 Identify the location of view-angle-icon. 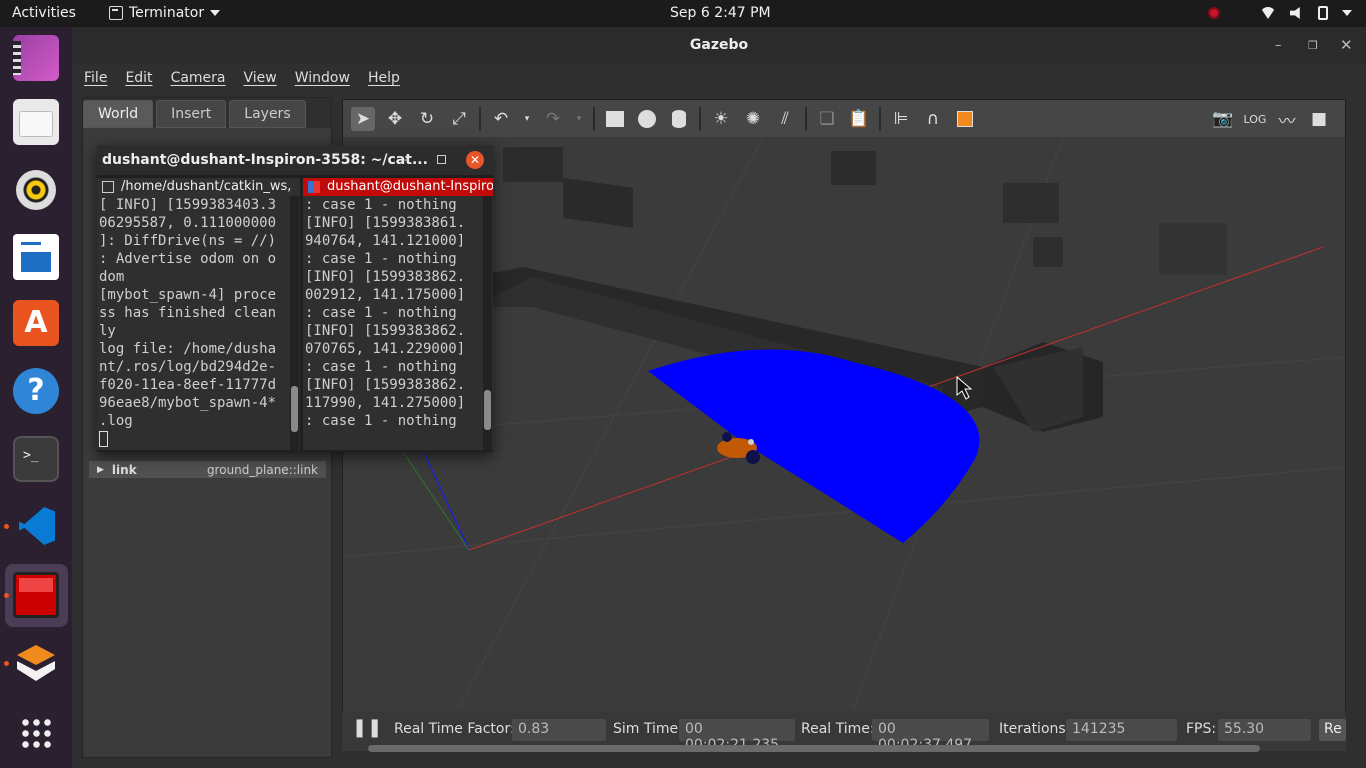
(965, 119).